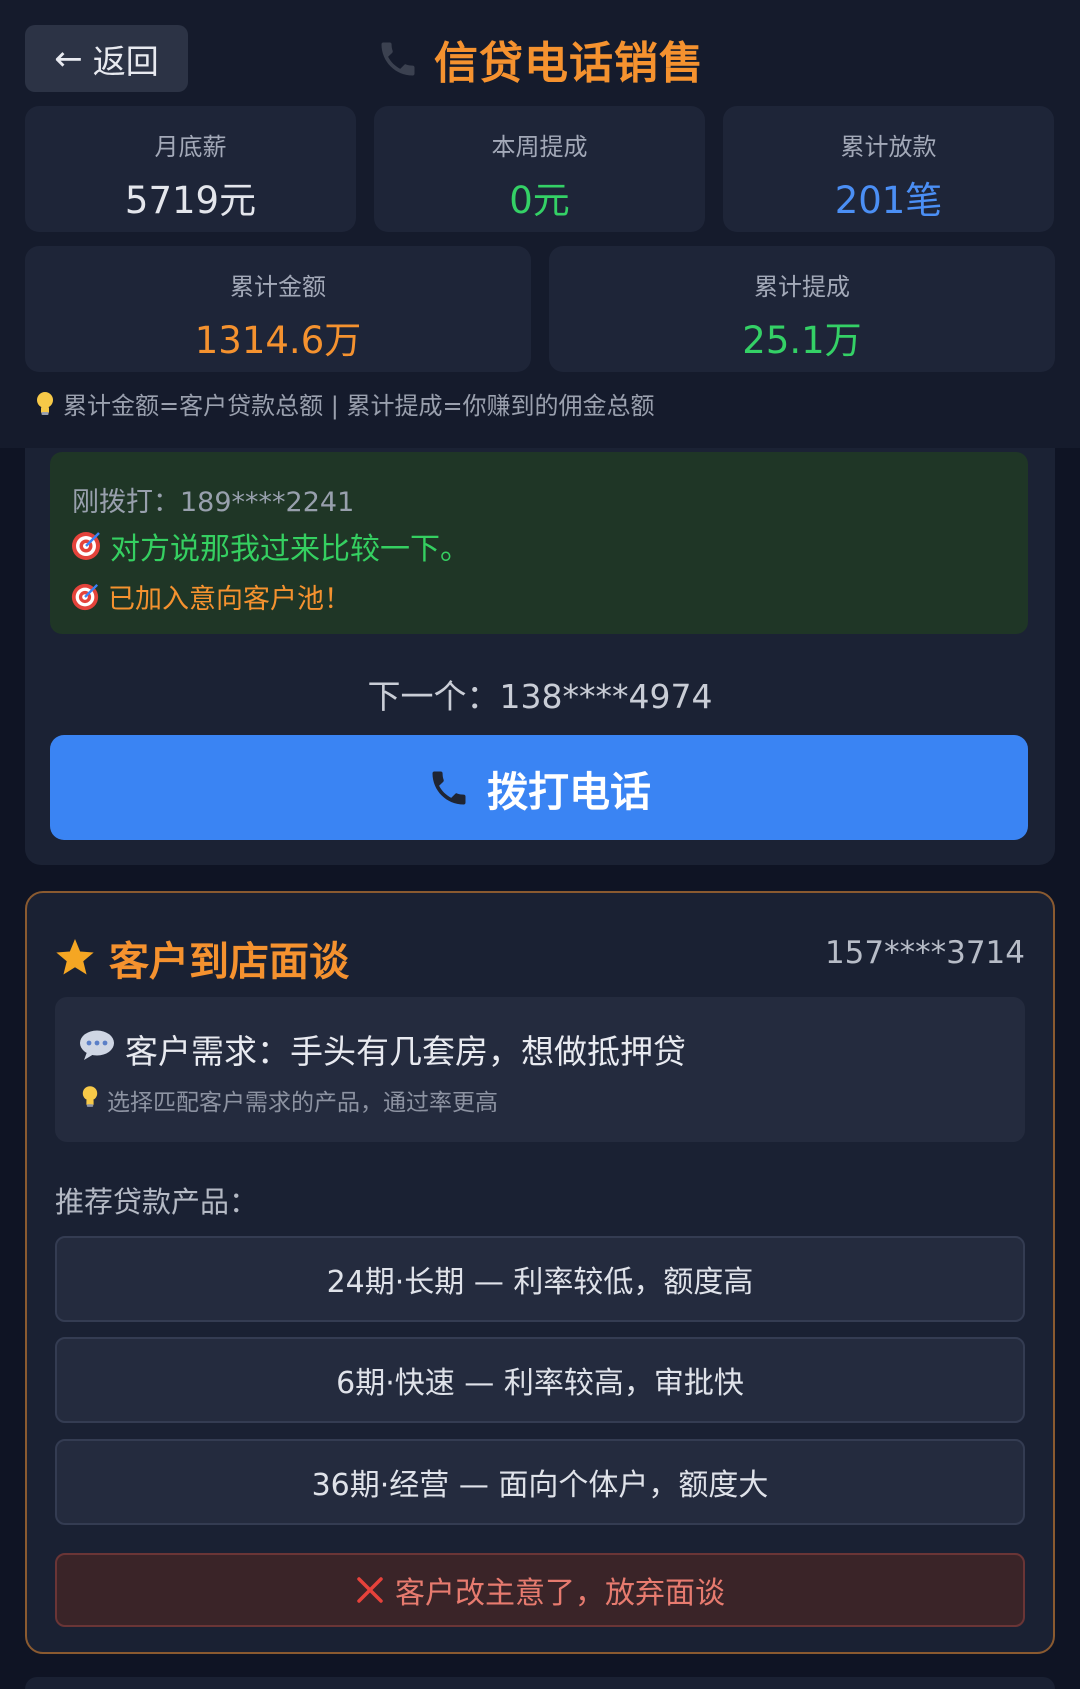  I want to click on product-option-36: 36期·经营 — 面向个体户，额度大, so click(540, 1482).